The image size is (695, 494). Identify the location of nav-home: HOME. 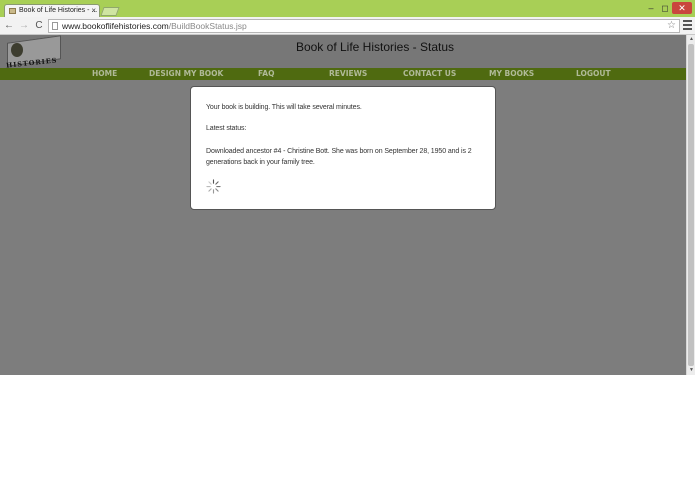
(104, 74).